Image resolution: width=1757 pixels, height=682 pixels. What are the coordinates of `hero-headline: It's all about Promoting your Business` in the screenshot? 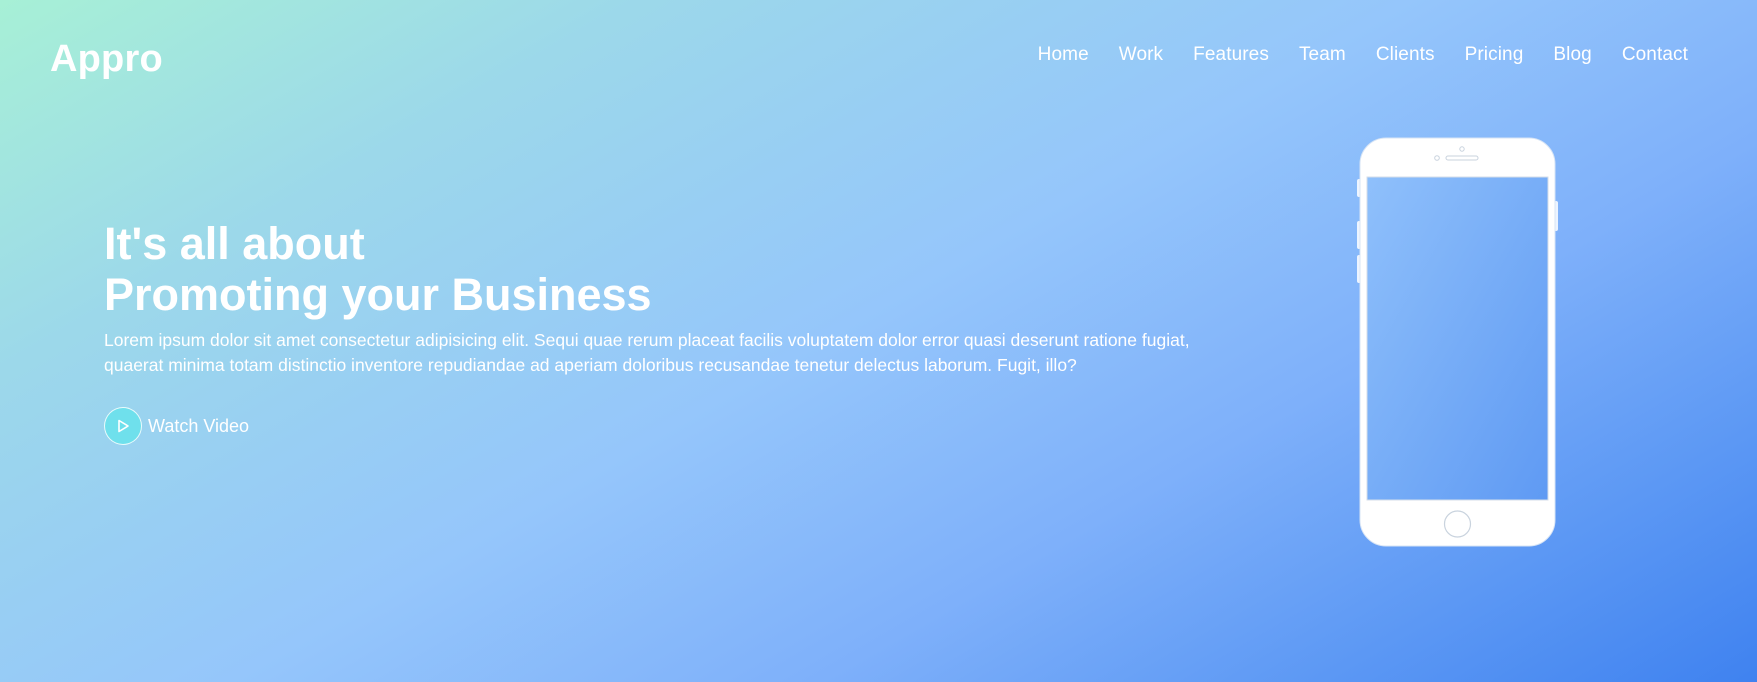 It's located at (378, 269).